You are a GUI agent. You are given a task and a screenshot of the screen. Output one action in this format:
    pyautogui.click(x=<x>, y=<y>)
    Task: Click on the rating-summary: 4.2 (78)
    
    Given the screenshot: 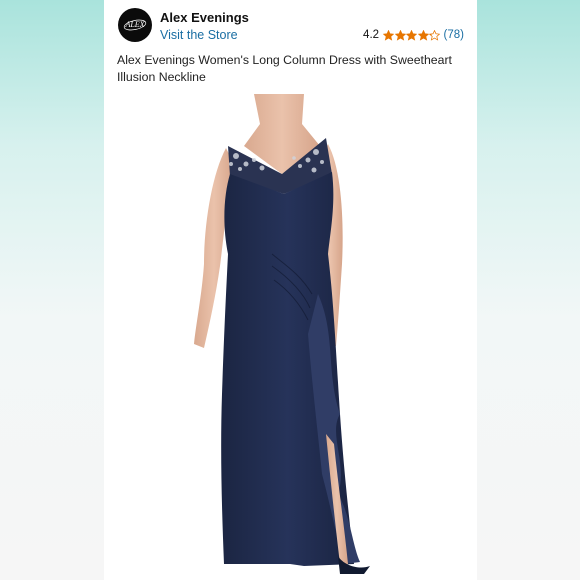 What is the action you would take?
    pyautogui.click(x=413, y=35)
    